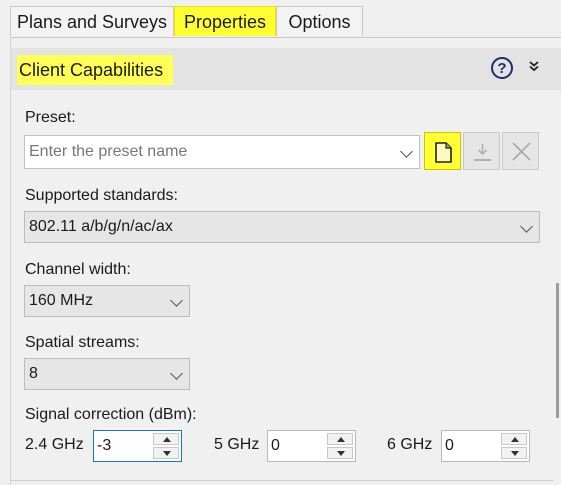 This screenshot has width=561, height=485. I want to click on double-chevron-down-icon, so click(534, 68).